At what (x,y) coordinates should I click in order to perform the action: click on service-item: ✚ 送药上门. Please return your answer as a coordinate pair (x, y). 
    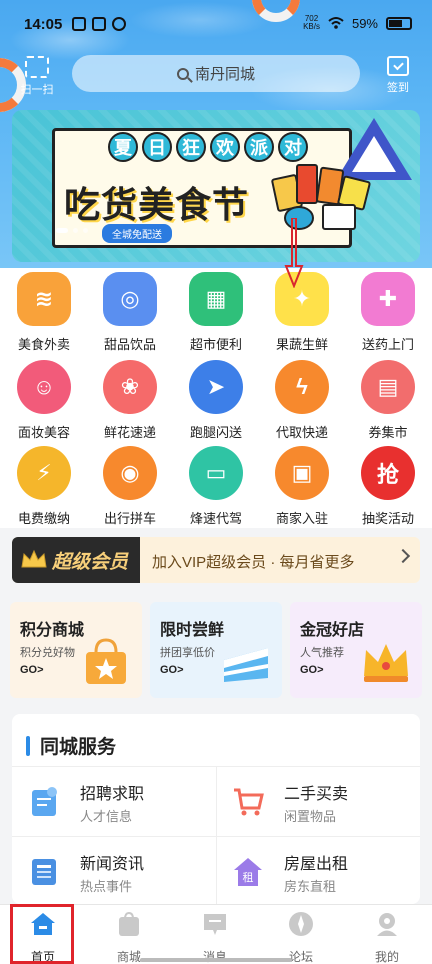
    Looking at the image, I should click on (388, 312).